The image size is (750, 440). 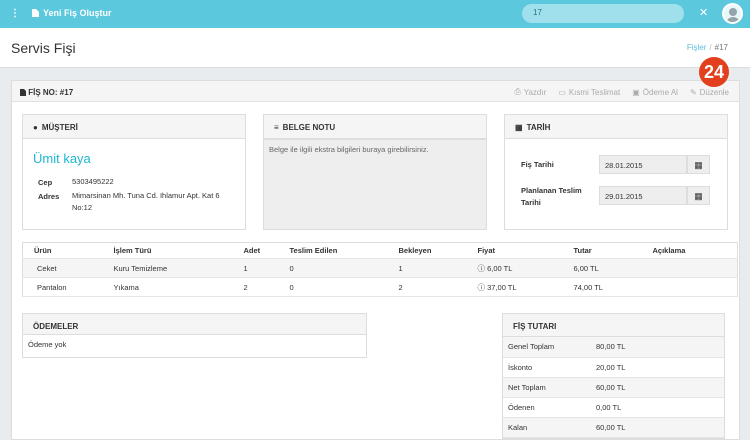 I want to click on partial-delivery-label: Kısmi Teslimat, so click(x=594, y=92).